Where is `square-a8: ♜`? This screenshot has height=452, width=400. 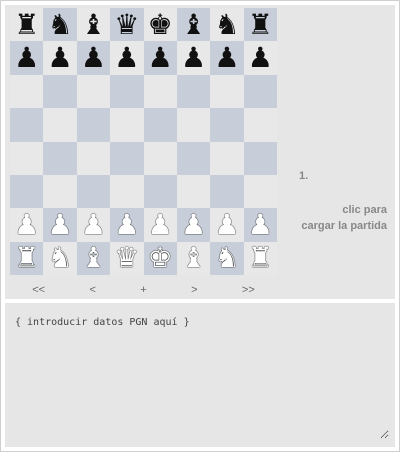
square-a8: ♜ is located at coordinates (27, 25).